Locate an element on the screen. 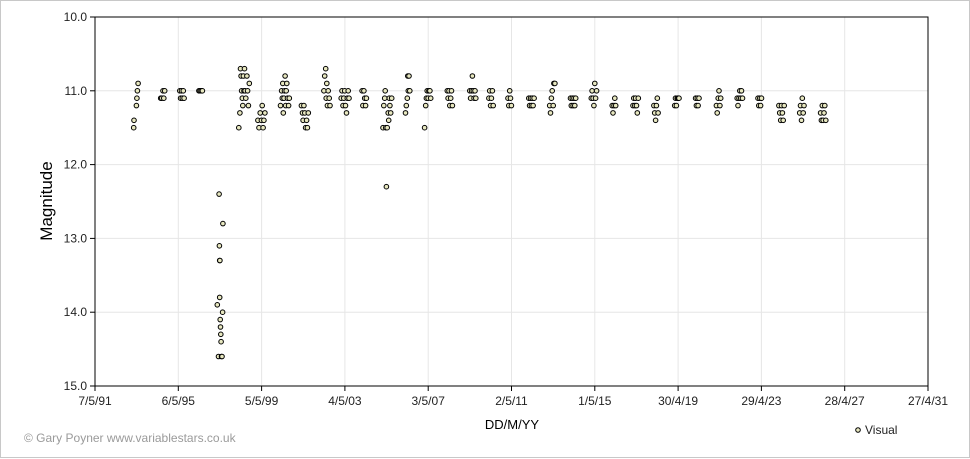  x-tick-label: 30/4/19 is located at coordinates (678, 401).